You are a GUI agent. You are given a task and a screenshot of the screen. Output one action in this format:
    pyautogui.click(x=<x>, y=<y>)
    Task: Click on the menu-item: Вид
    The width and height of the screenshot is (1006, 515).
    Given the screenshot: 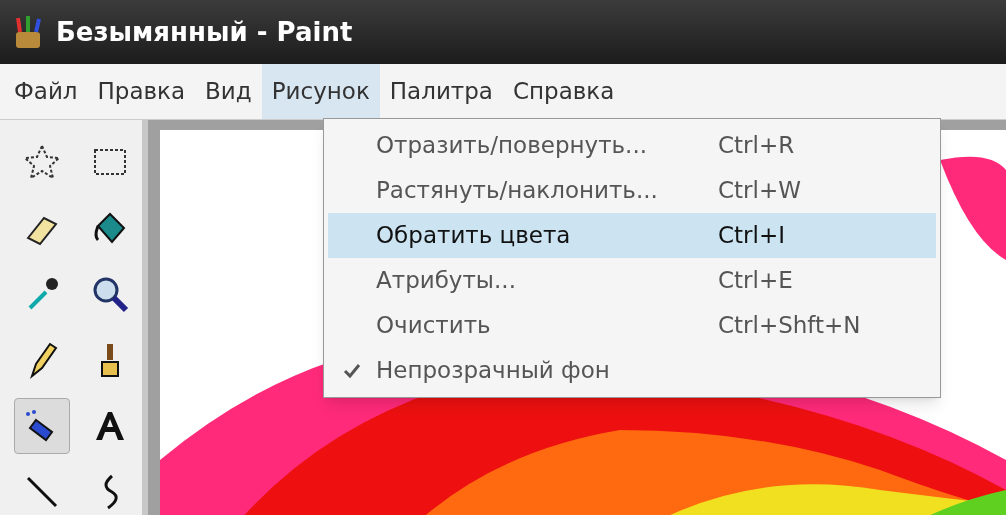 What is the action you would take?
    pyautogui.click(x=228, y=91)
    